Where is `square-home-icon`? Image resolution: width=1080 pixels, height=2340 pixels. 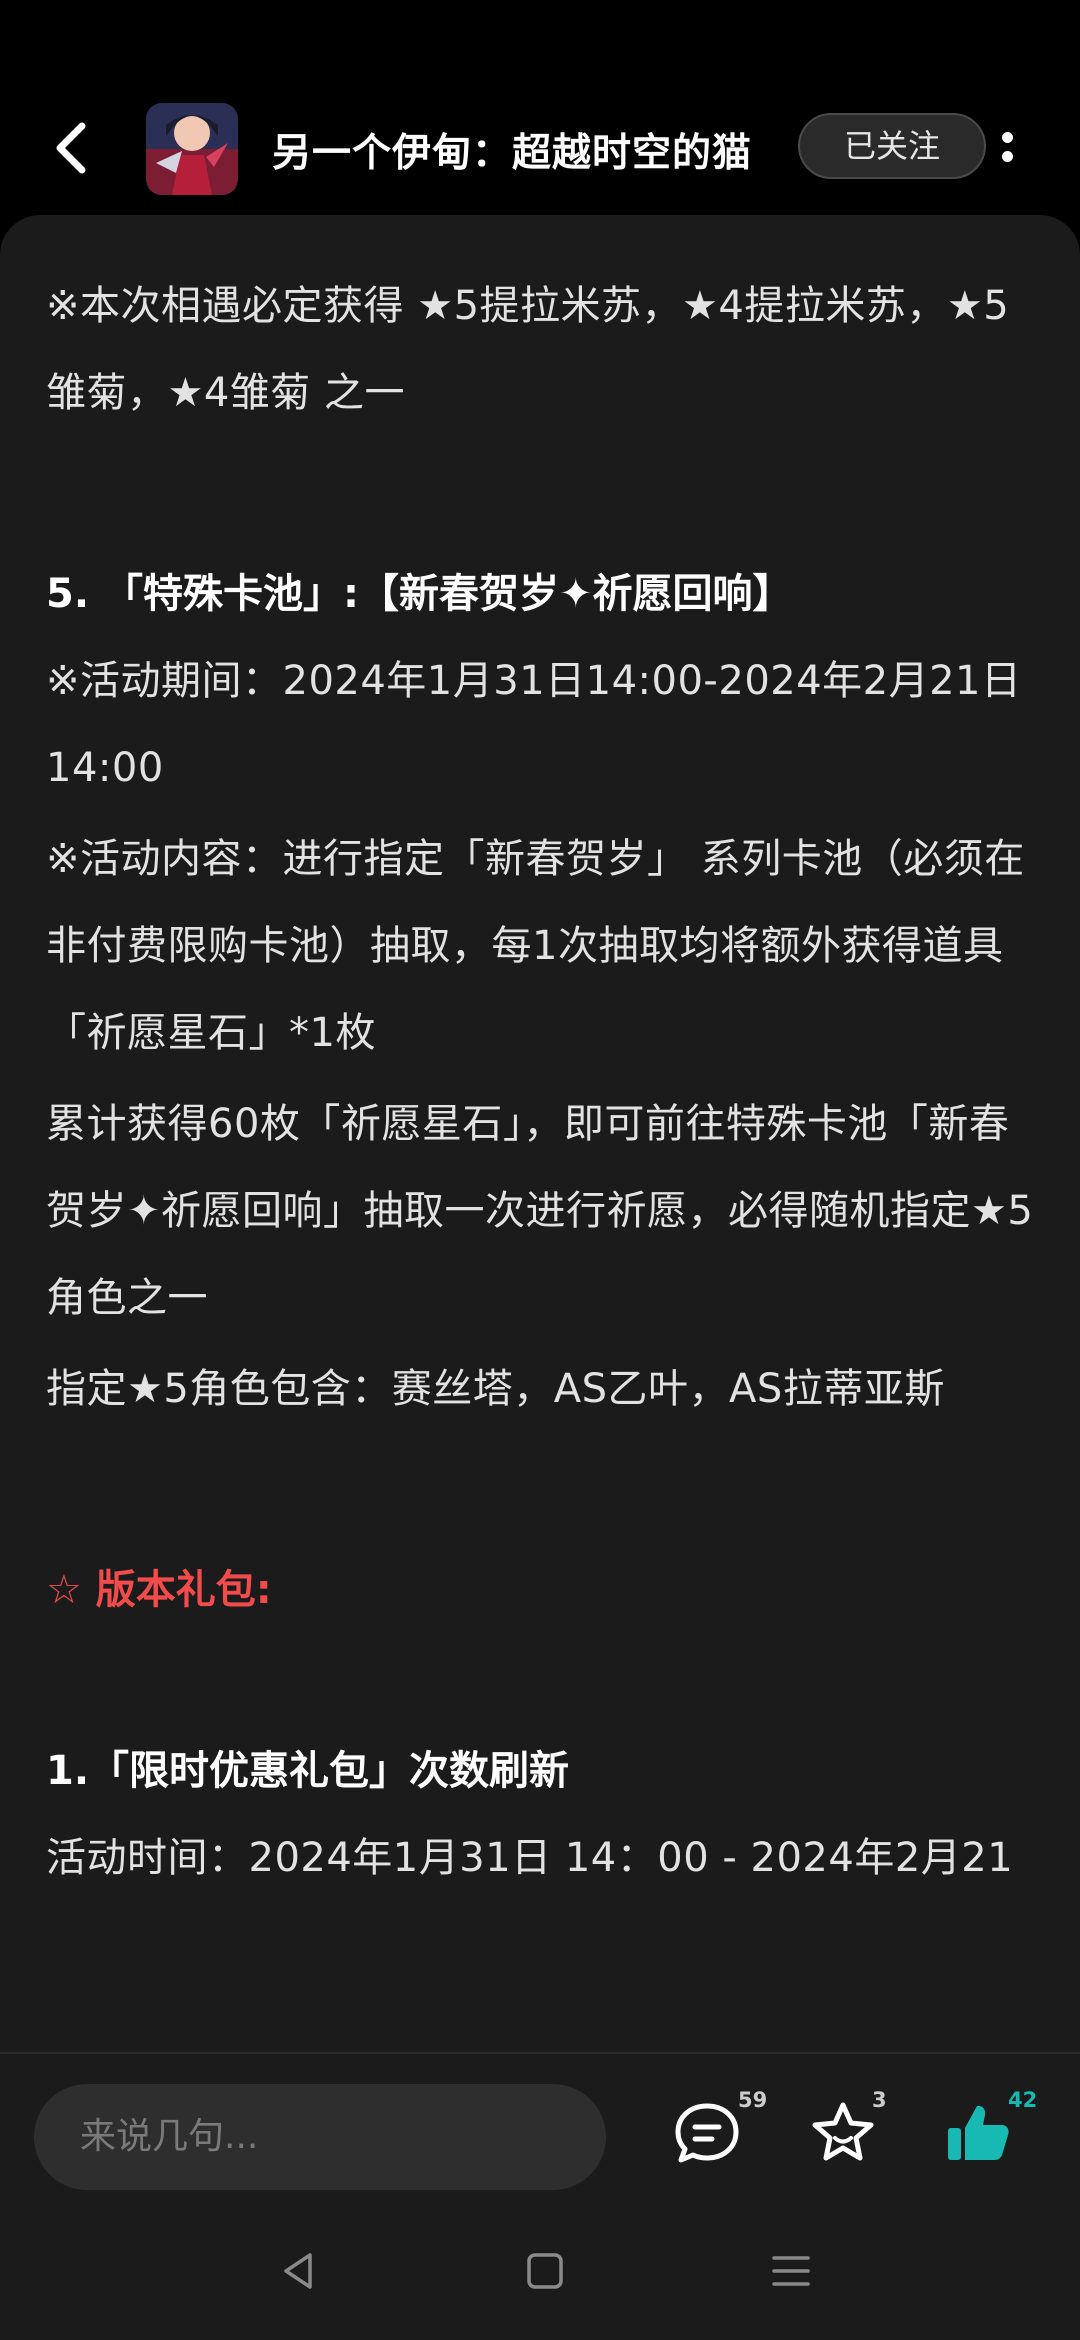 square-home-icon is located at coordinates (545, 2271).